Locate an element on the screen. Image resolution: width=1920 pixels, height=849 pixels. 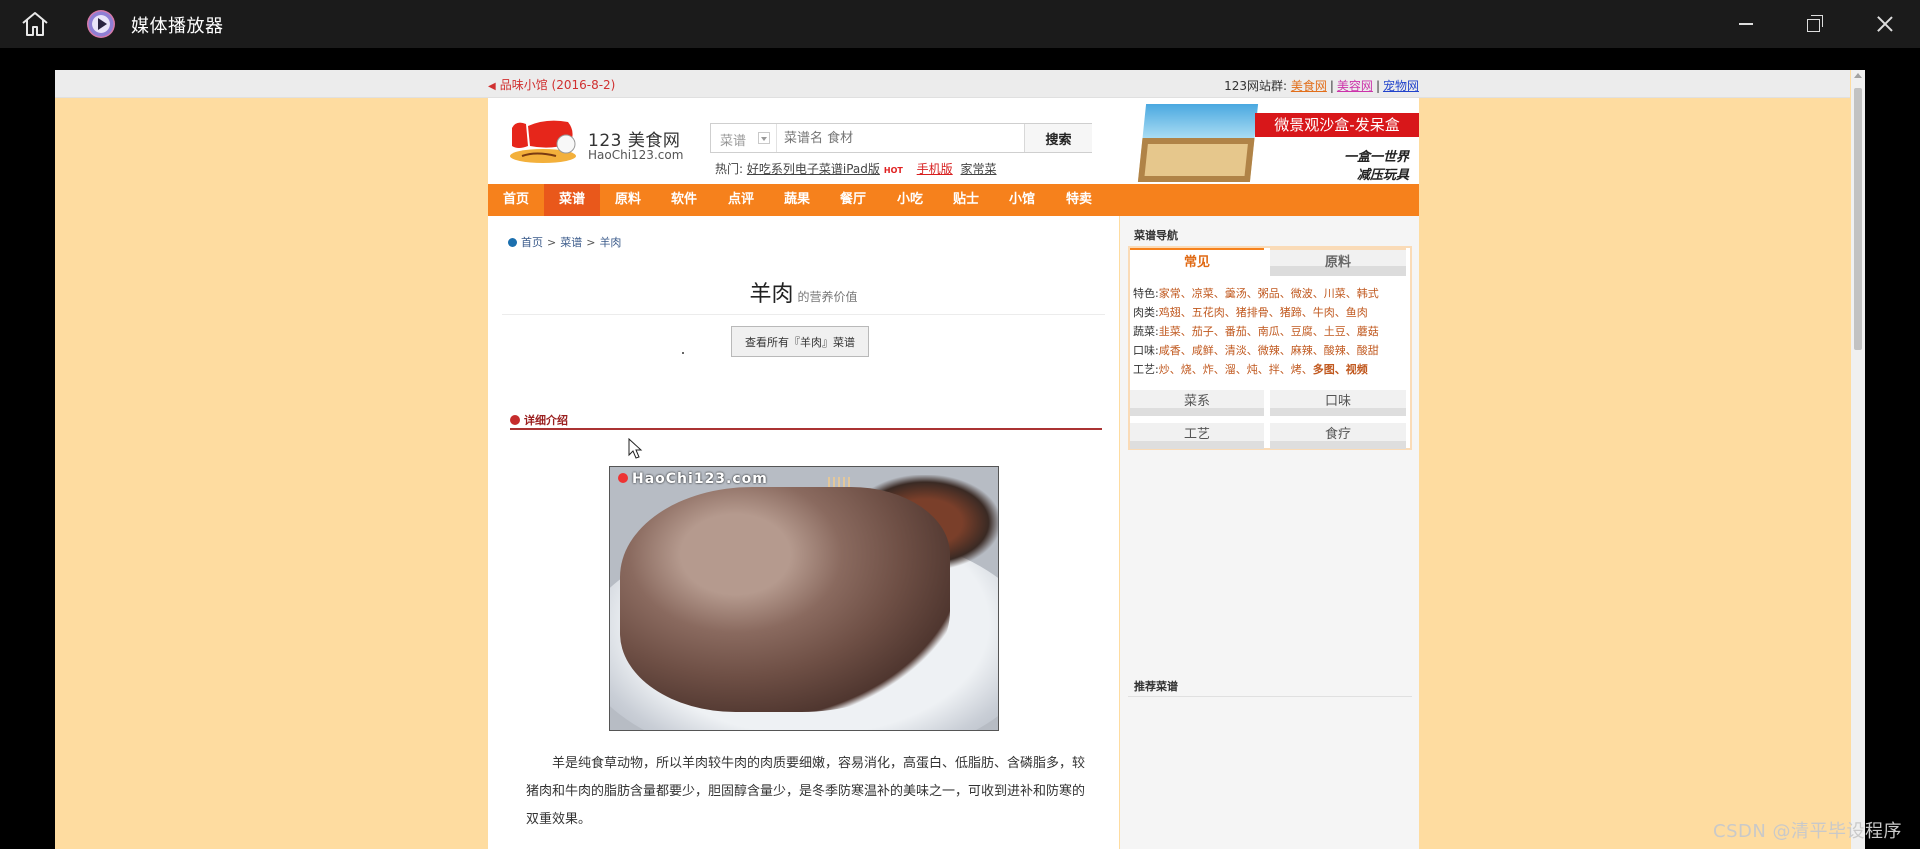
category-row-vegetables: 蔬菜:韭菜、茄子、番茄、南瓜、豆腐、土豆、蘑菇 is located at coordinates (1256, 331).